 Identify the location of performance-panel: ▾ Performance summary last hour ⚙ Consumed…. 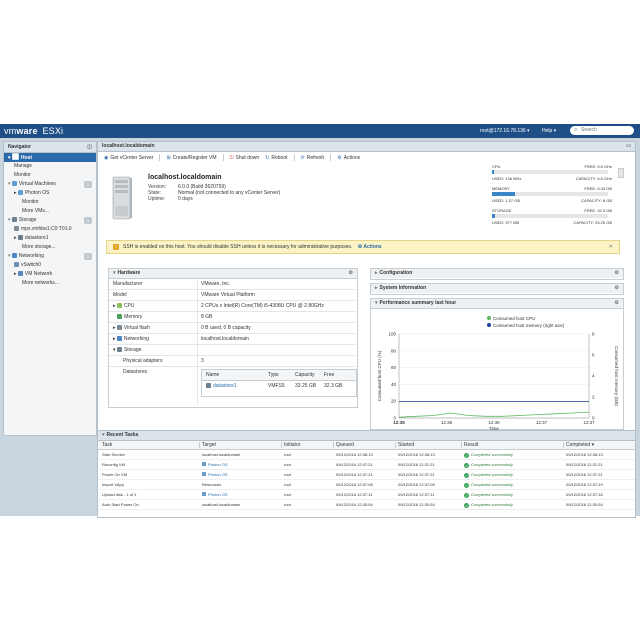
(497, 364).